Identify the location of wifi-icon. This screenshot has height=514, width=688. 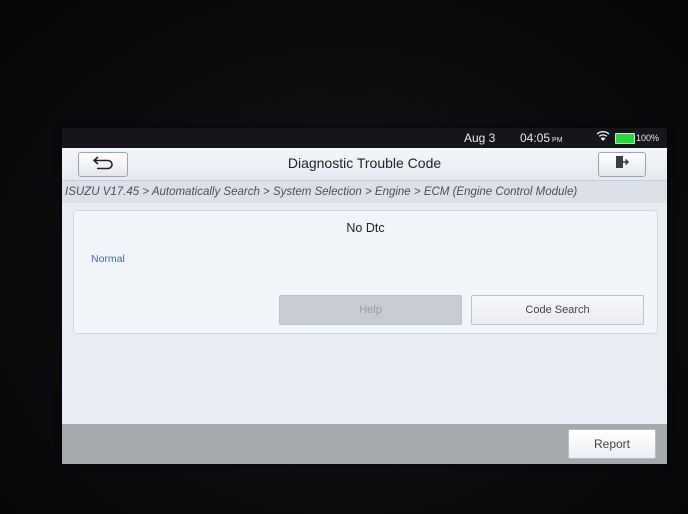
(603, 137).